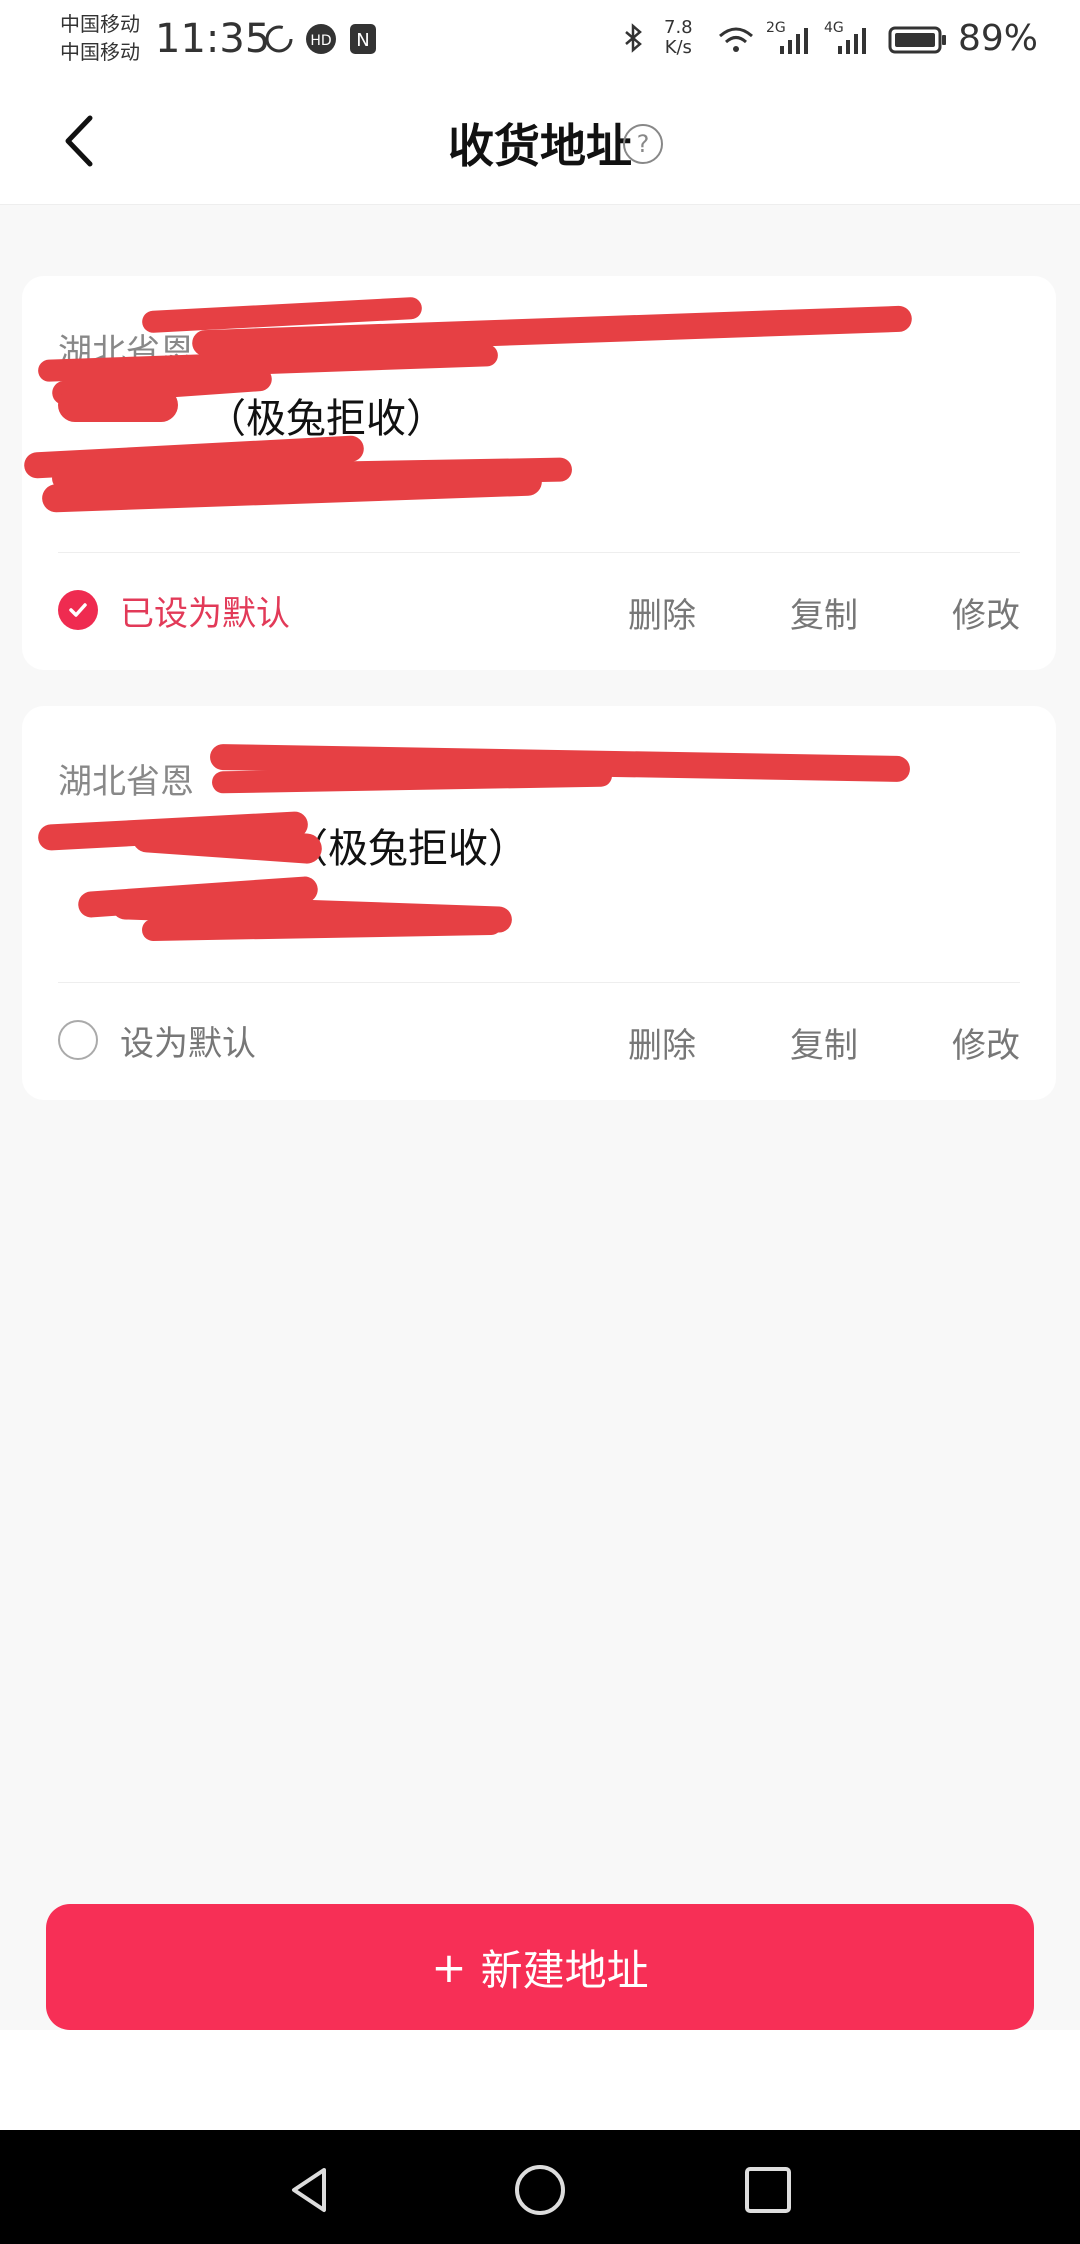  I want to click on svg-text: HD, so click(320, 41).